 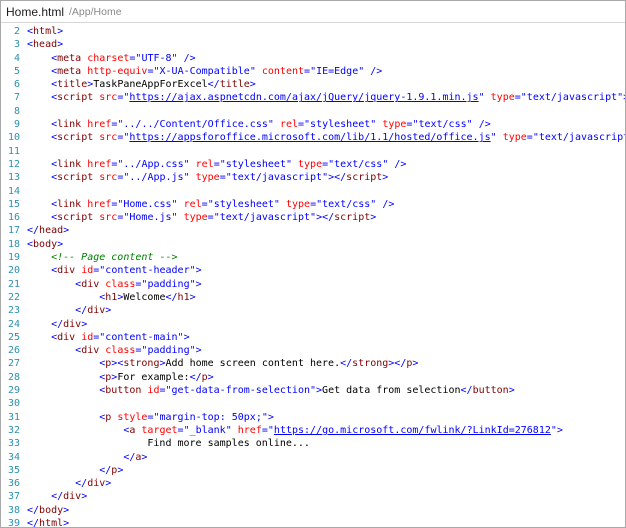 I want to click on code-tag-name: title, so click(x=72, y=85).